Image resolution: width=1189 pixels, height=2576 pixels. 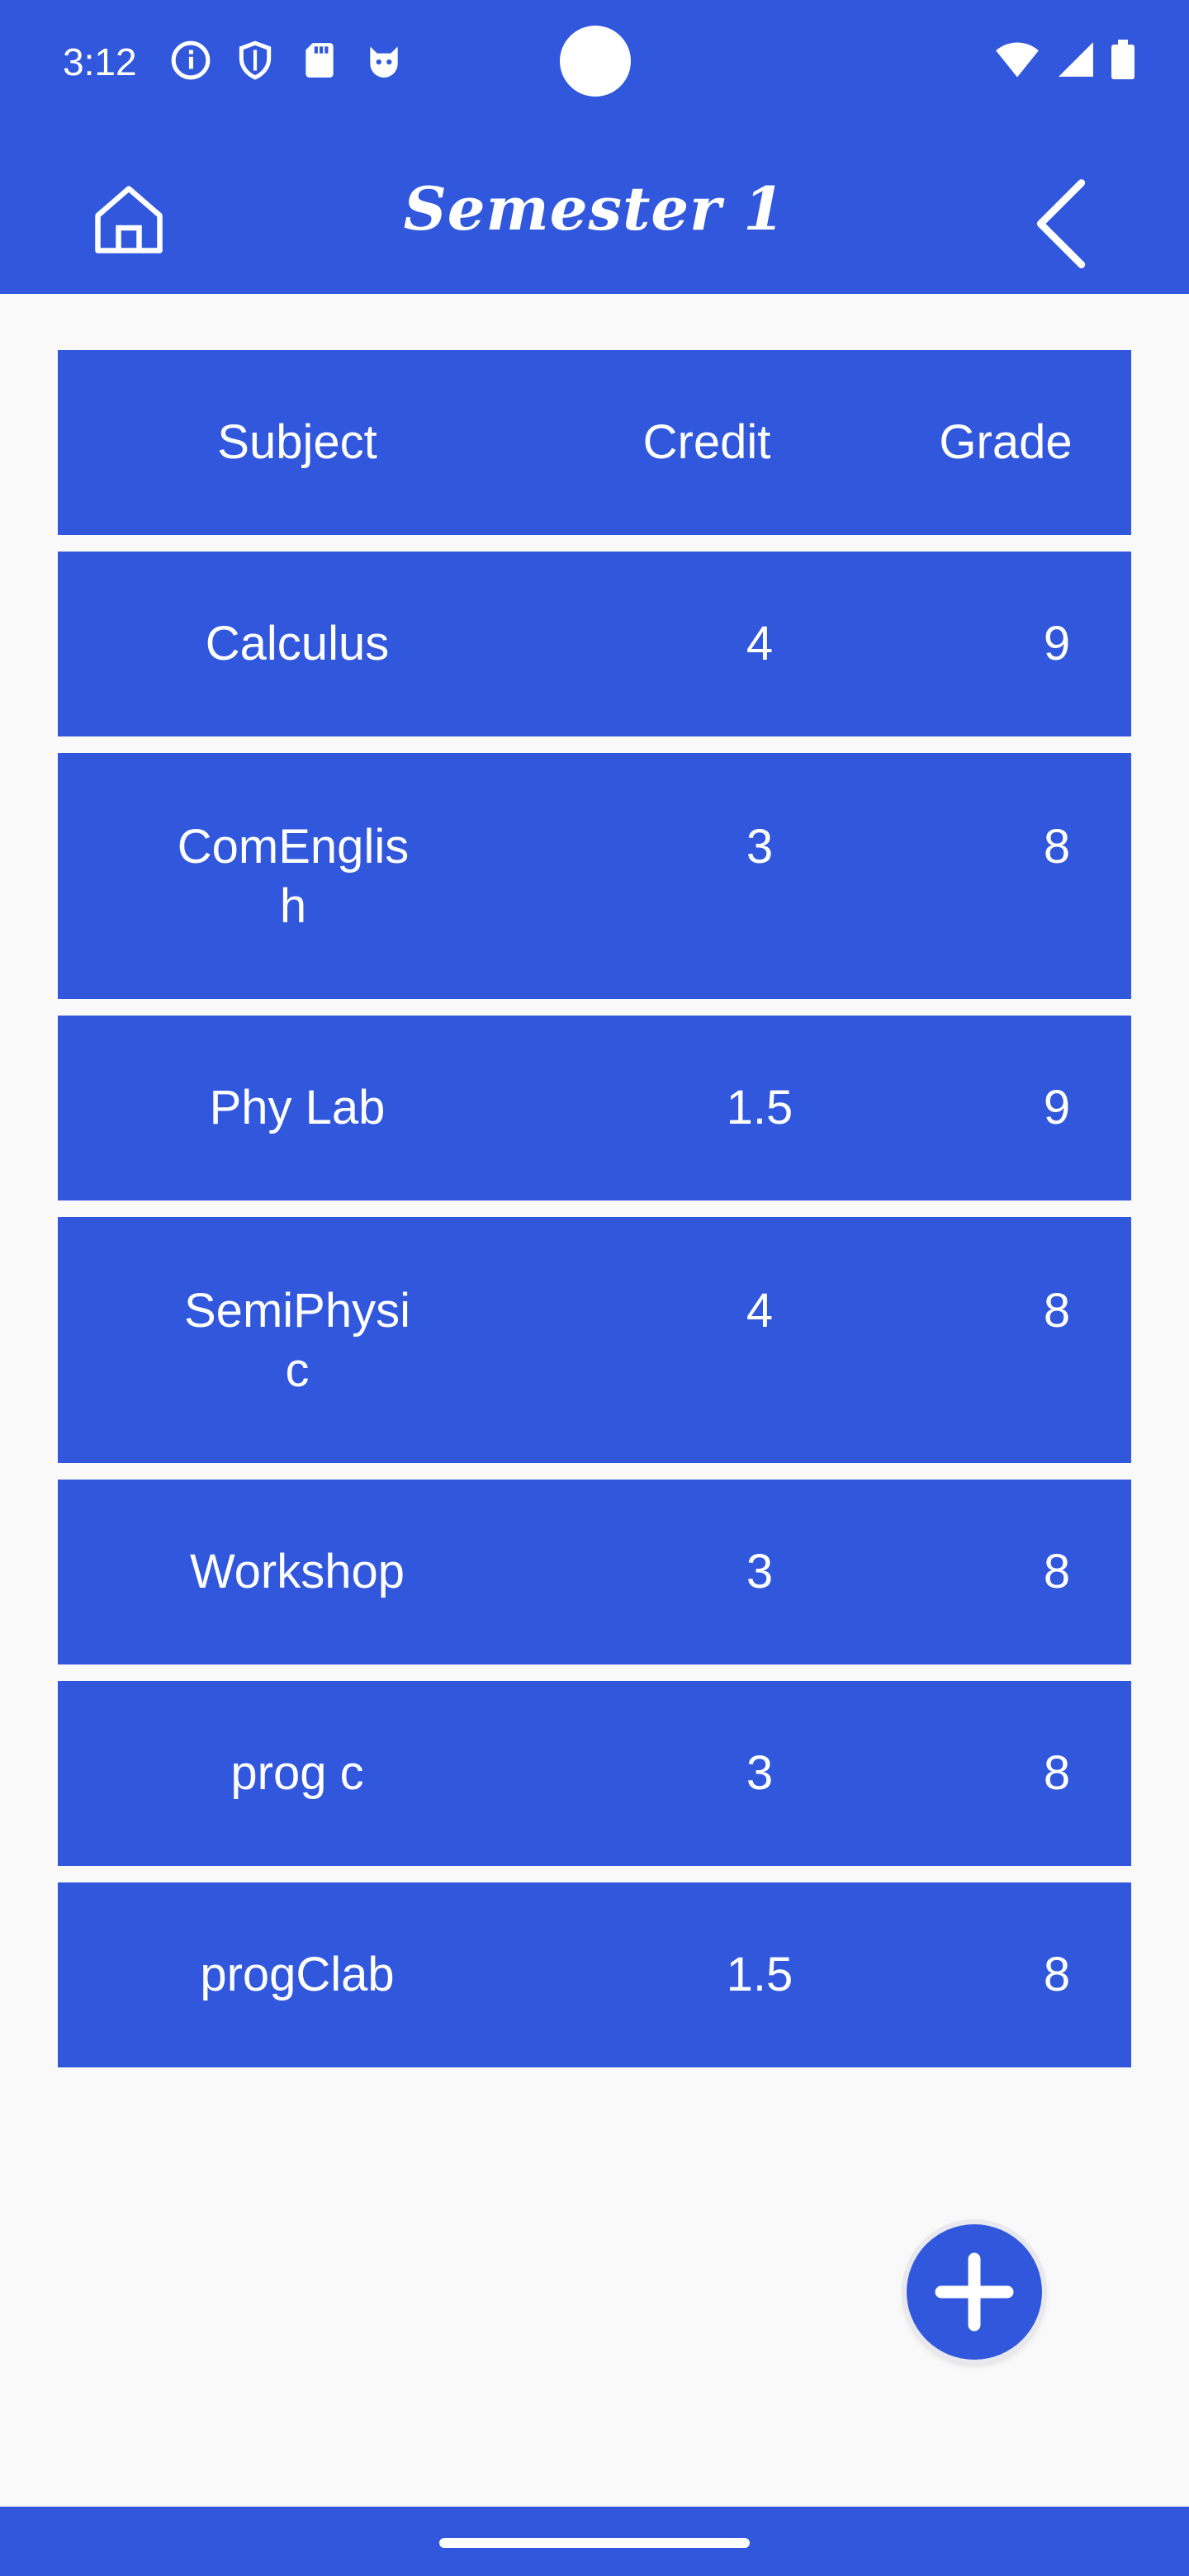 I want to click on battery-icon, so click(x=1123, y=59).